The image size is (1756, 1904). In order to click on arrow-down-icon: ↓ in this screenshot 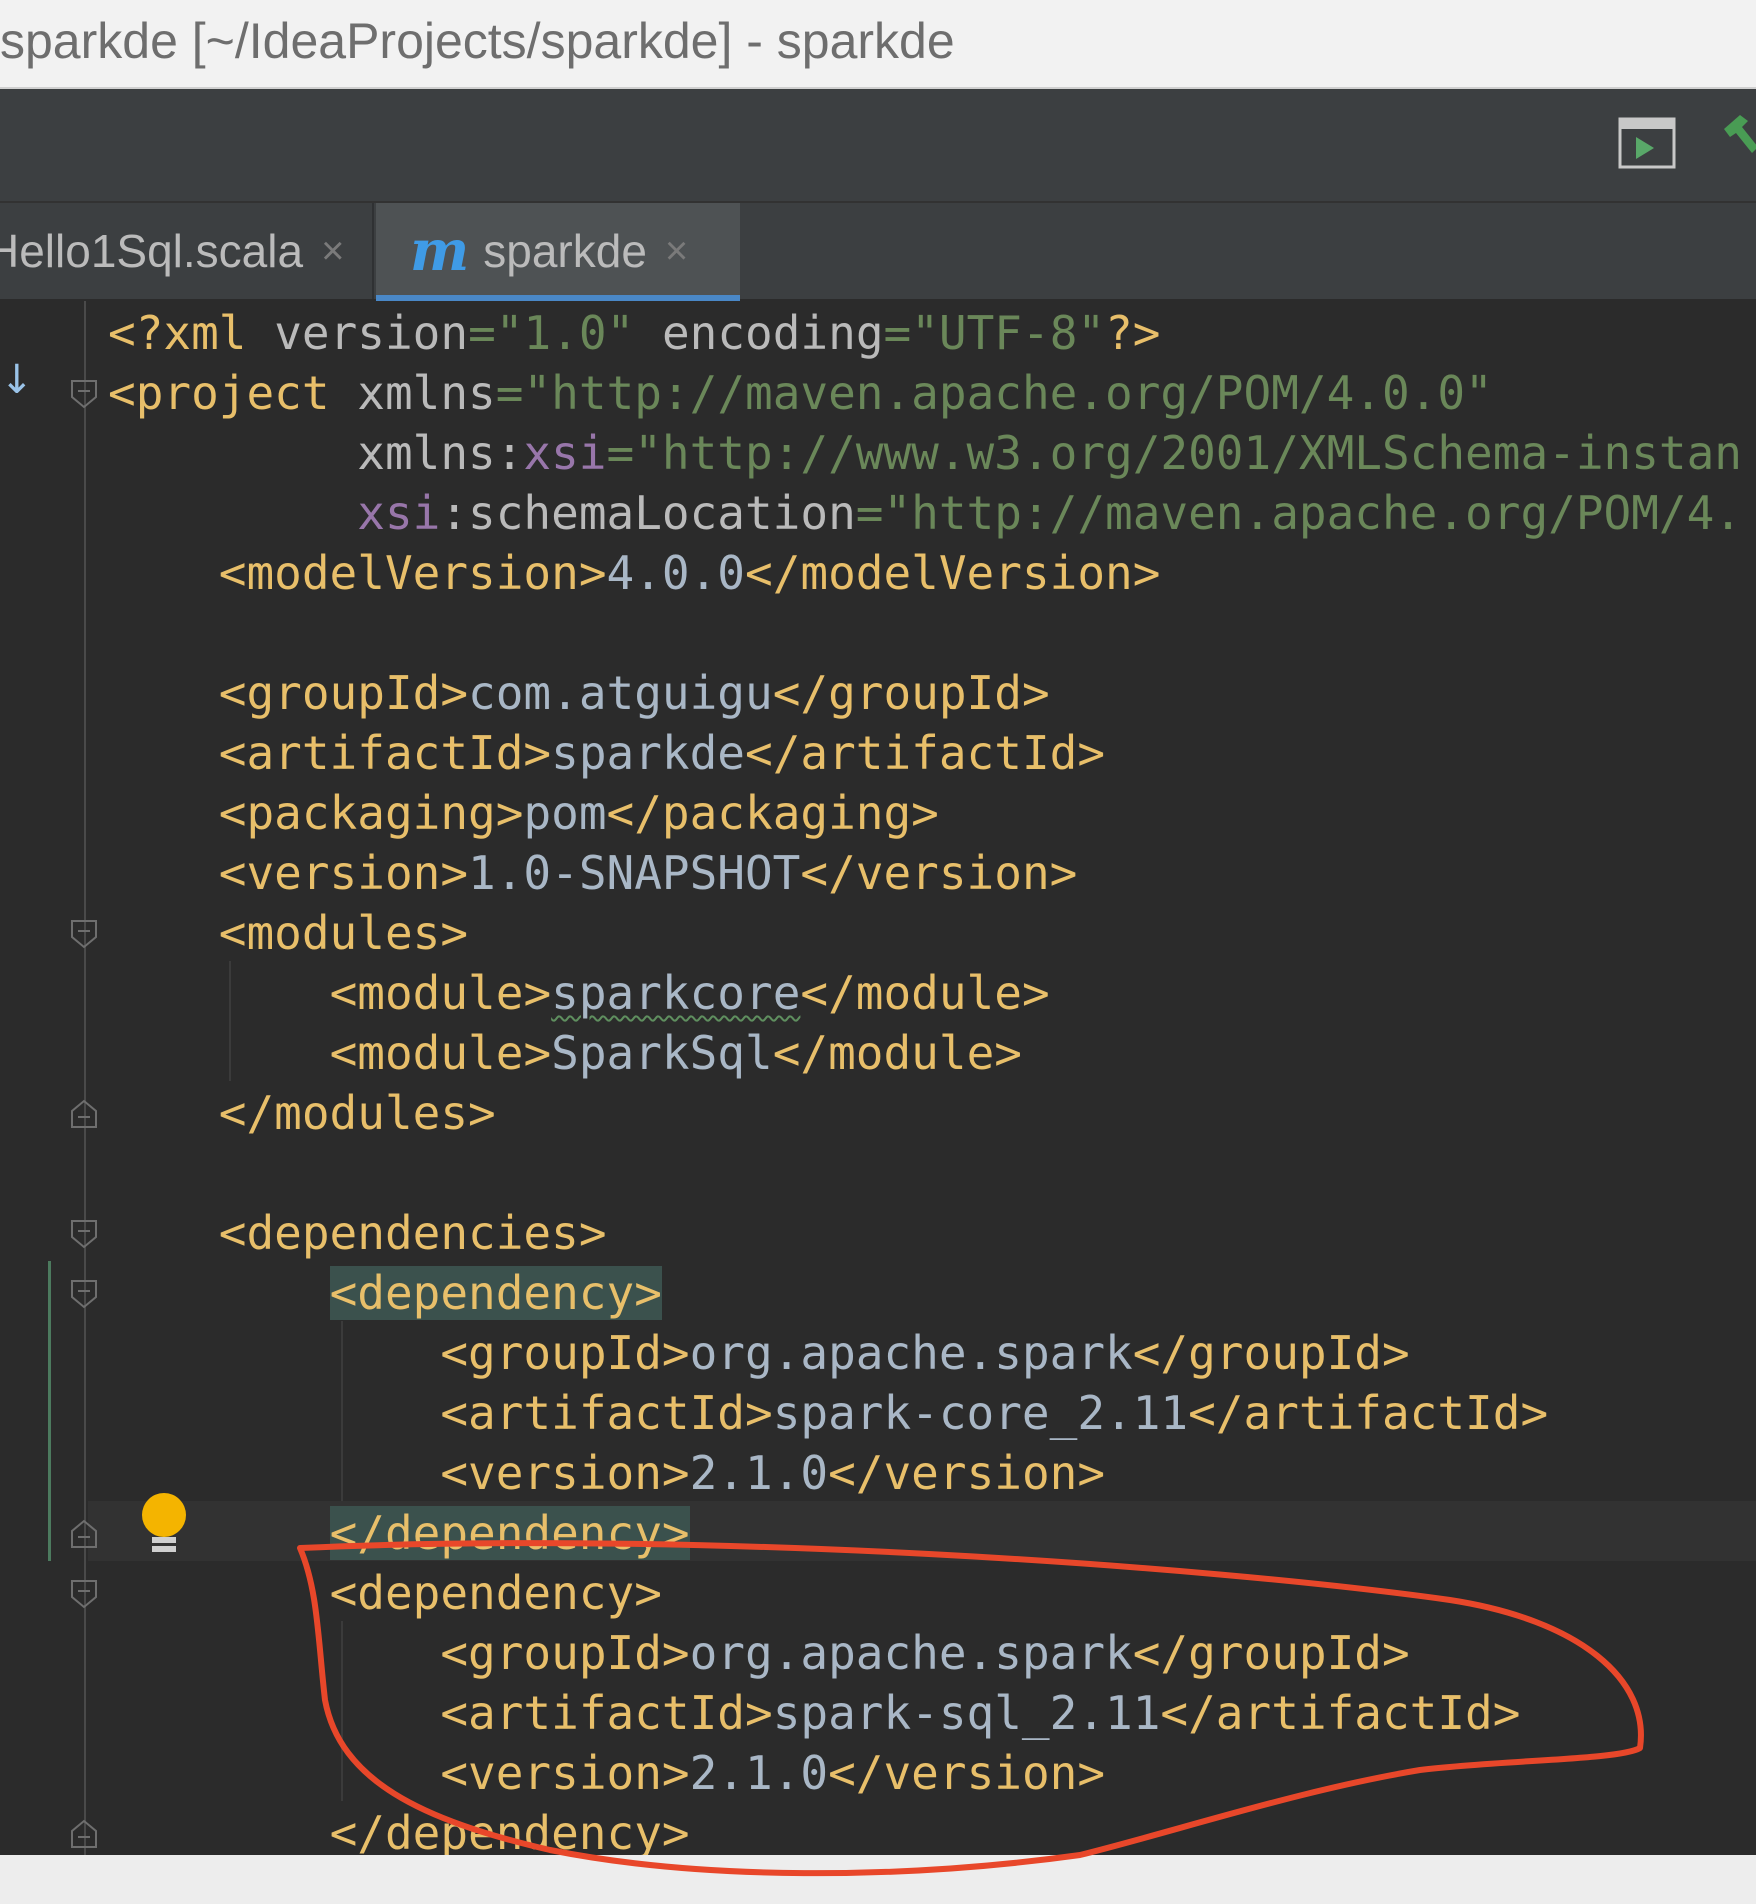, I will do `click(17, 380)`.